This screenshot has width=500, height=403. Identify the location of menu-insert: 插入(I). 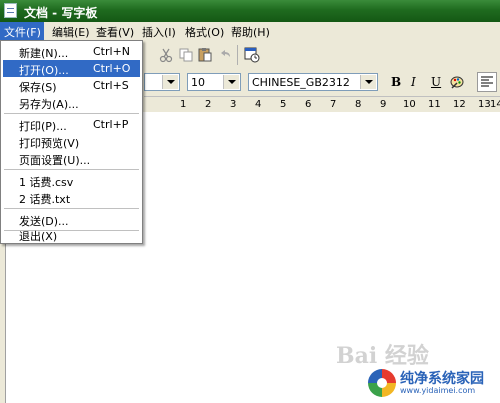
(159, 32).